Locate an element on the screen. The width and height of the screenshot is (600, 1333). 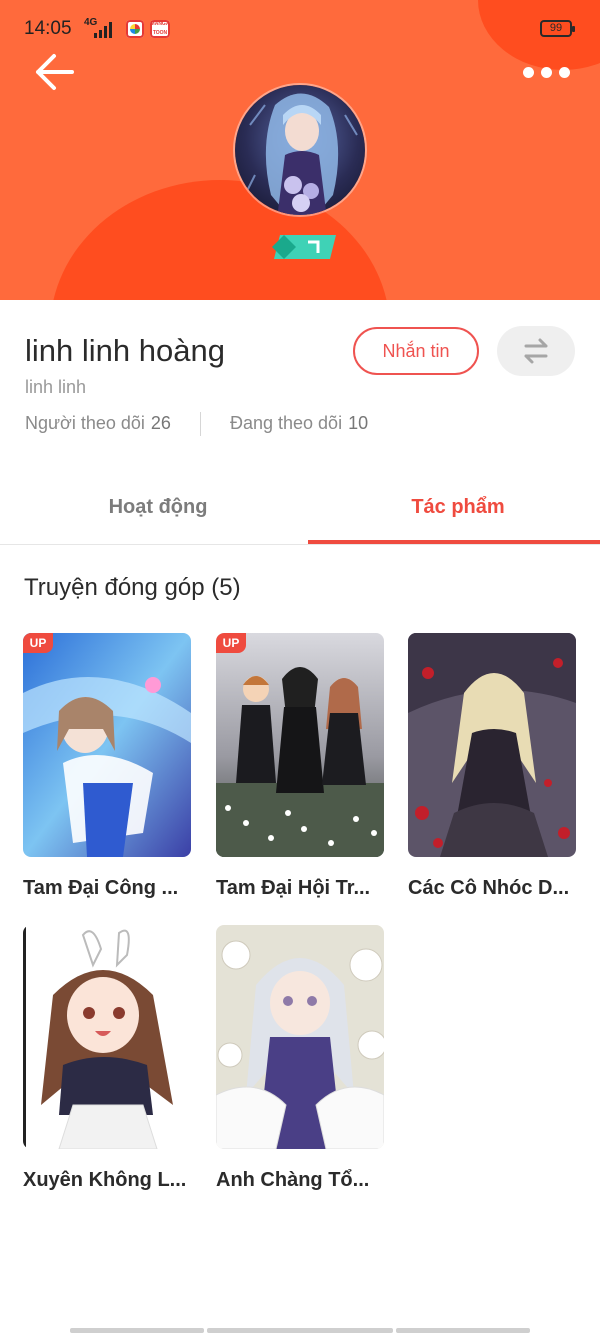
status-time: 14:05 is located at coordinates (48, 28).